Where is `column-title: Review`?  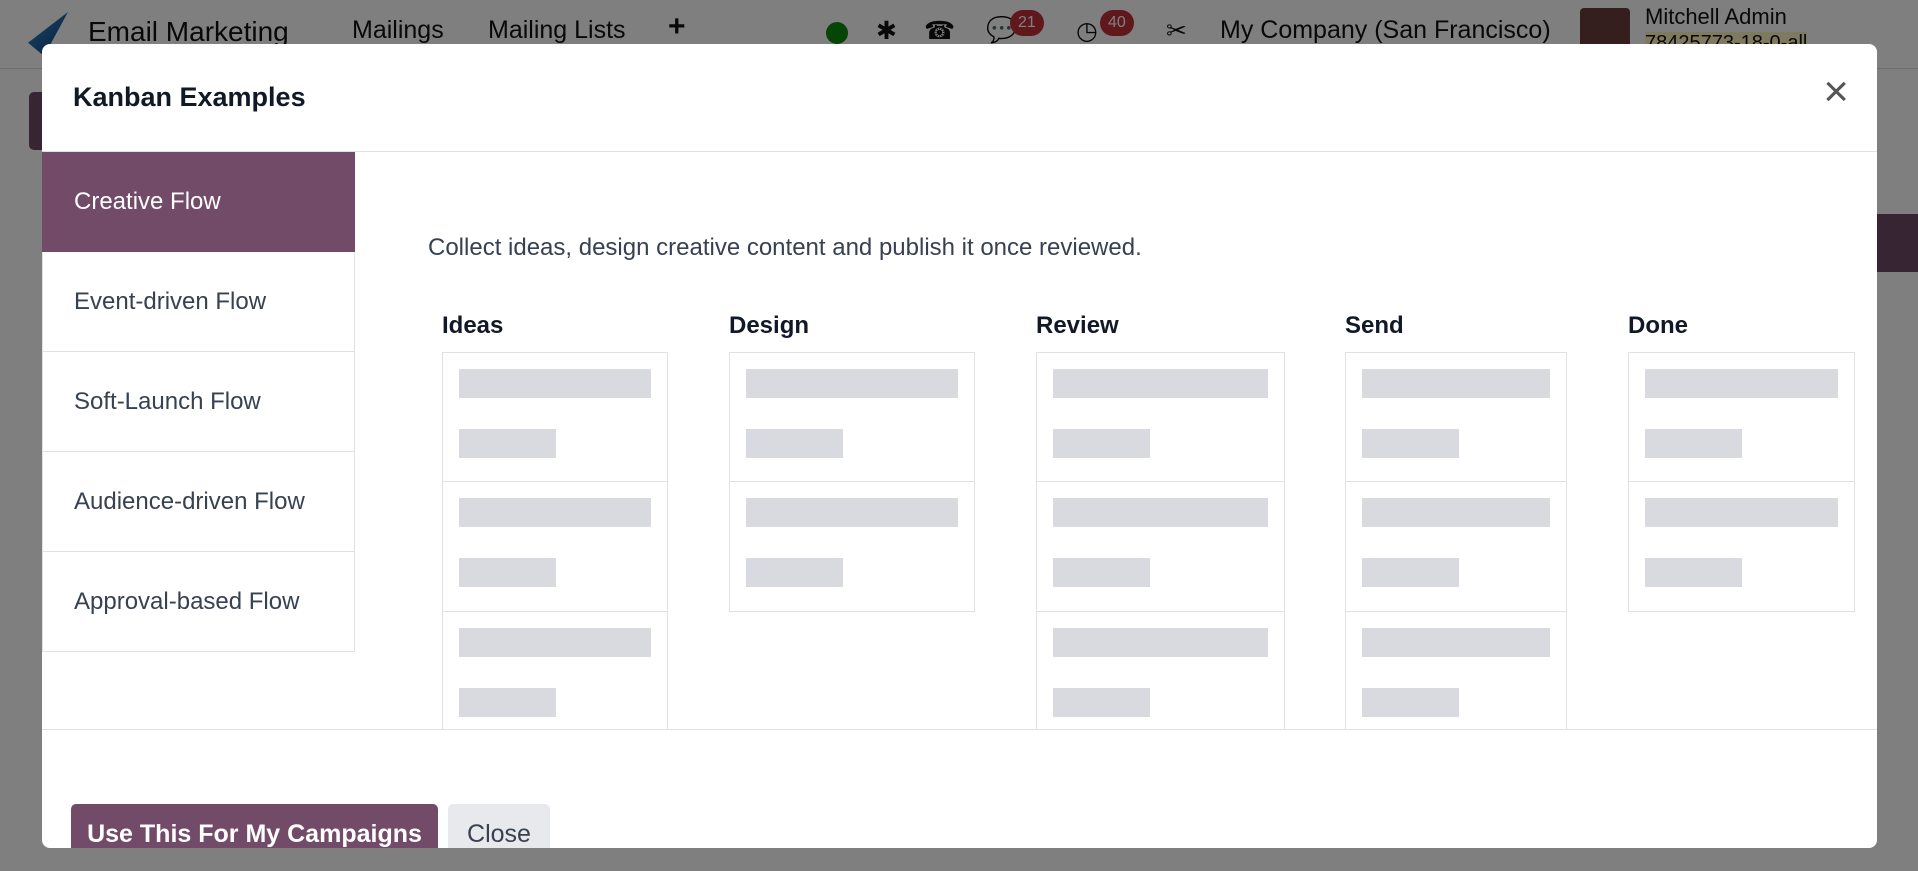
column-title: Review is located at coordinates (1077, 325).